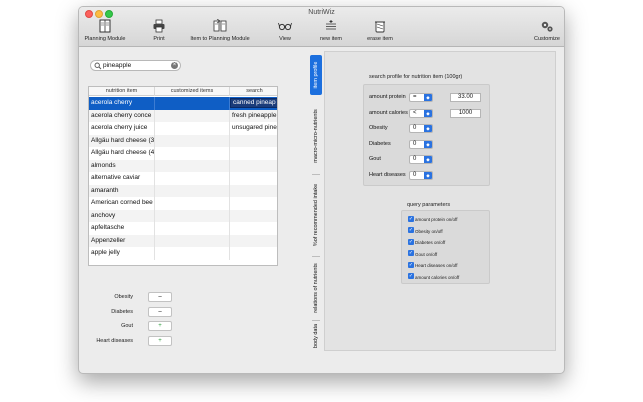 The width and height of the screenshot is (643, 402). I want to click on table-row: acerola cherry canned pineap, so click(183, 103).